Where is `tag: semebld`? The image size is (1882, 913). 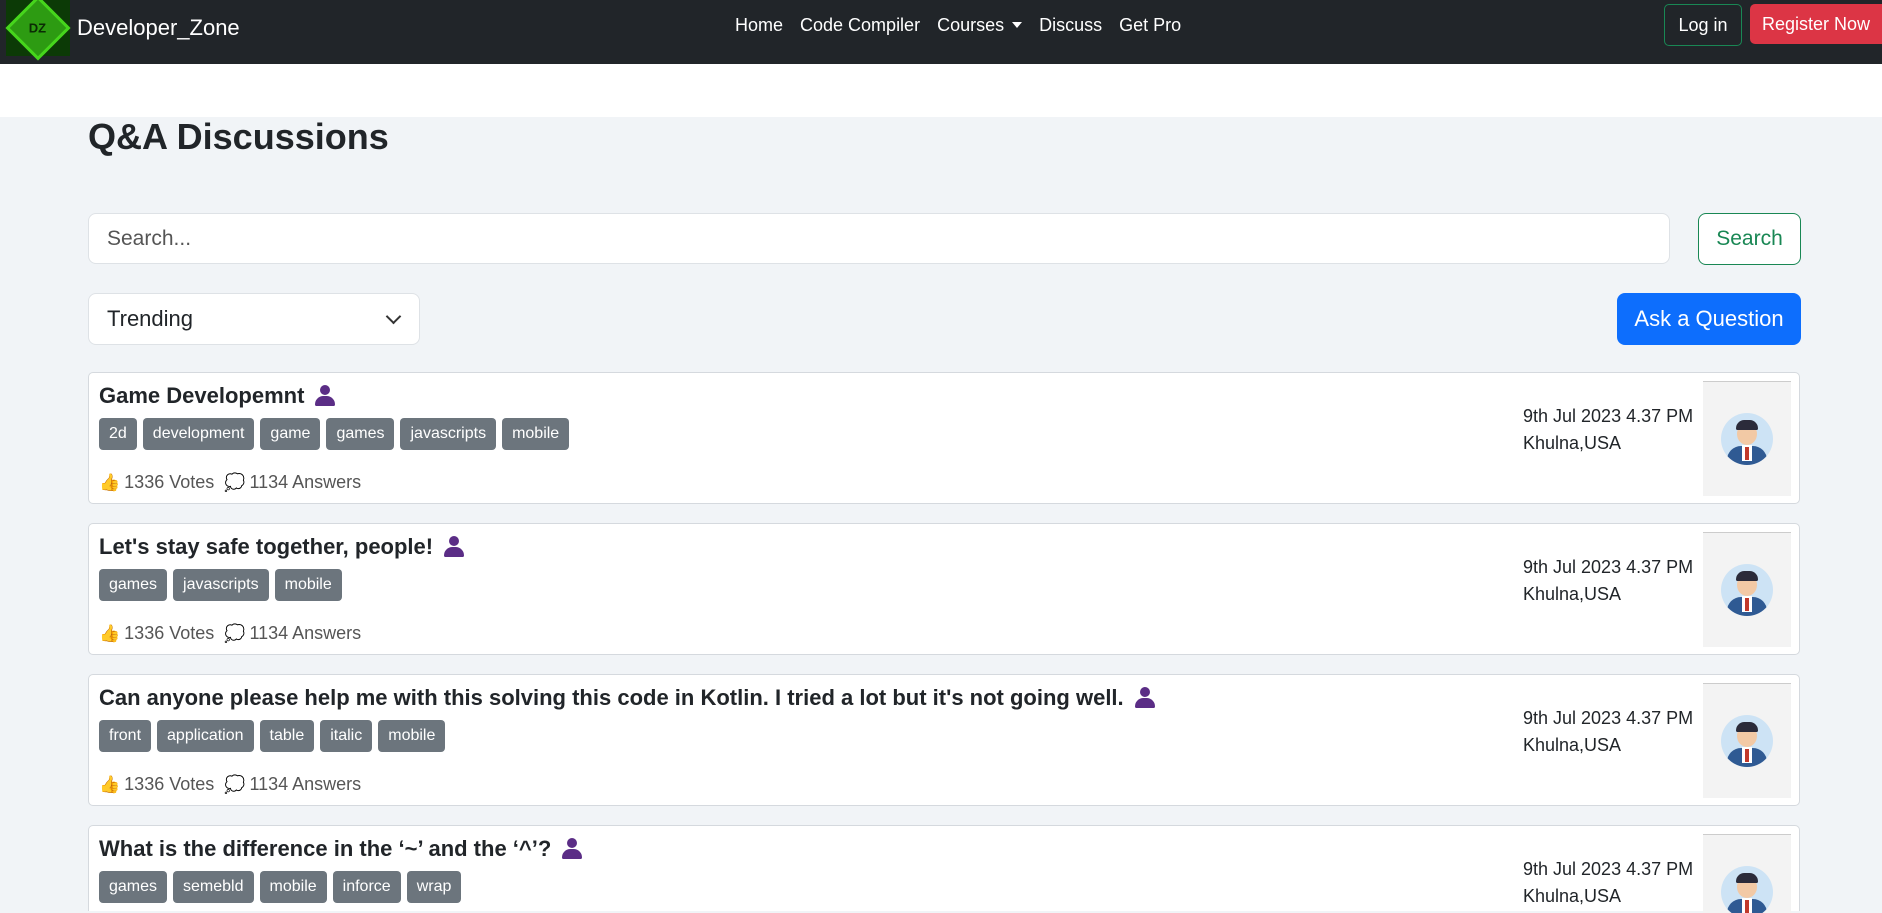
tag: semebld is located at coordinates (213, 887).